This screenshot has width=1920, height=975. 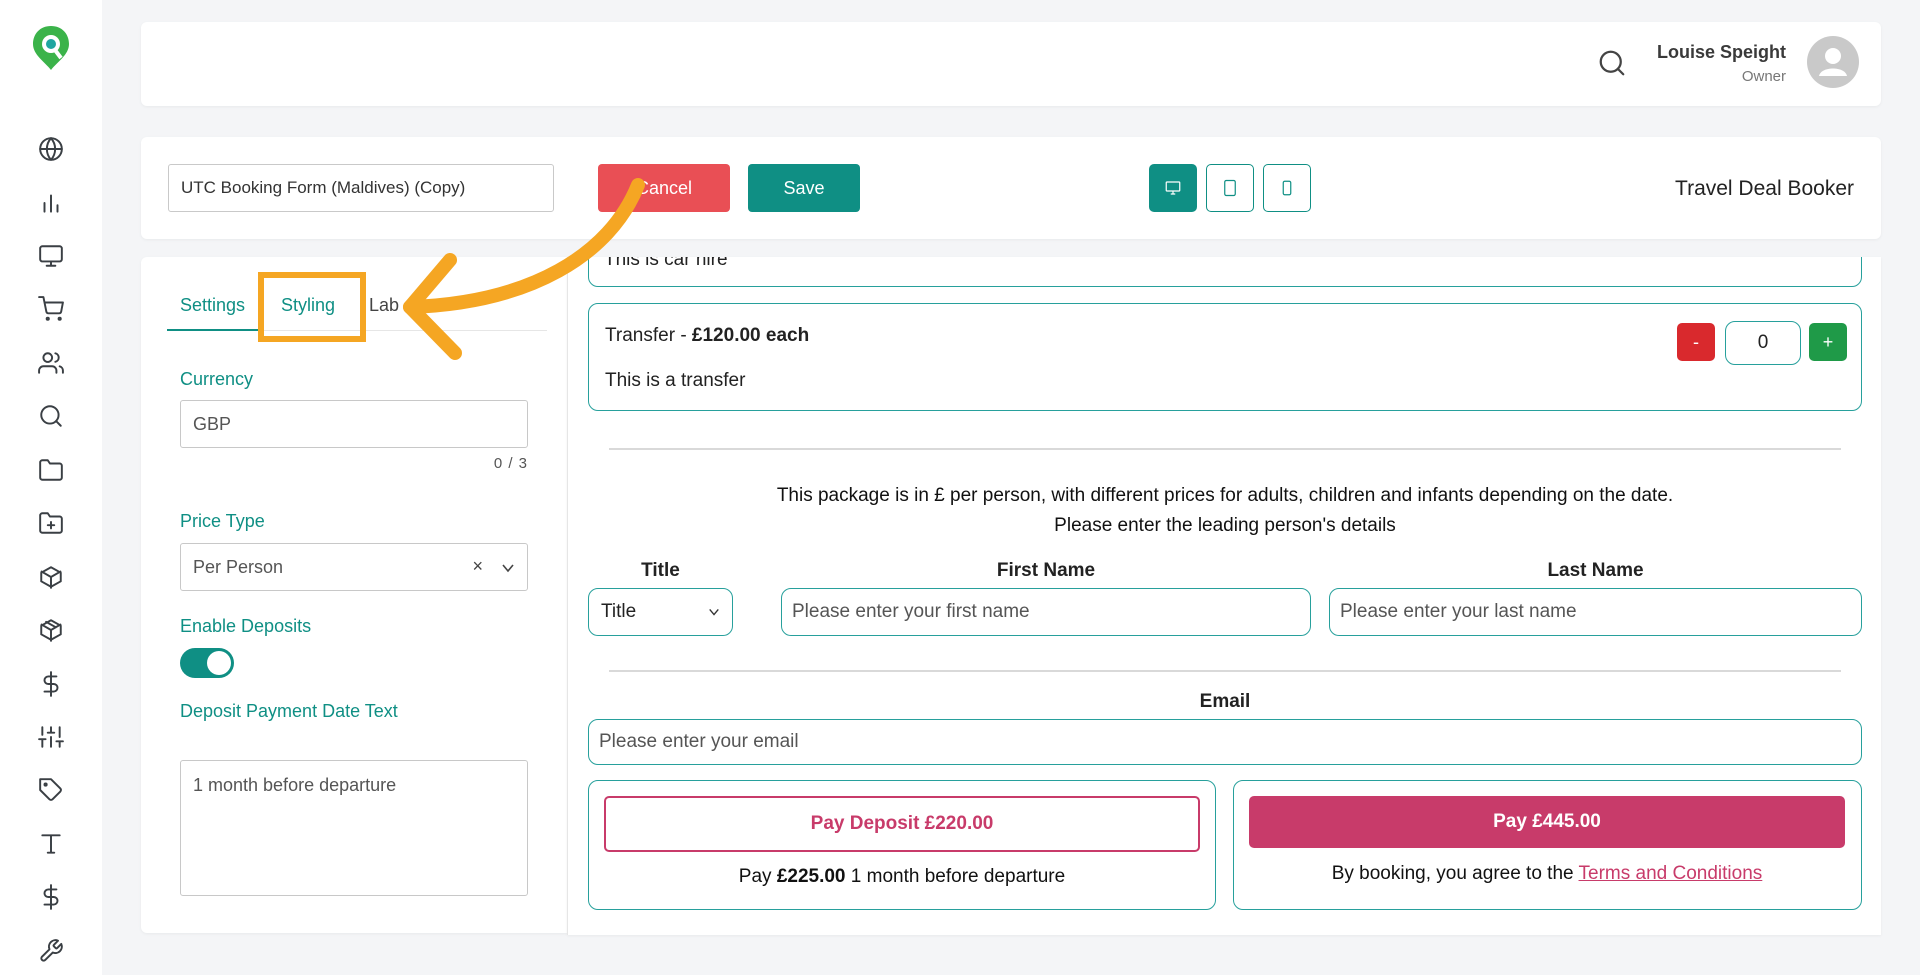 I want to click on transfer-description: This is a transfer, so click(x=675, y=380).